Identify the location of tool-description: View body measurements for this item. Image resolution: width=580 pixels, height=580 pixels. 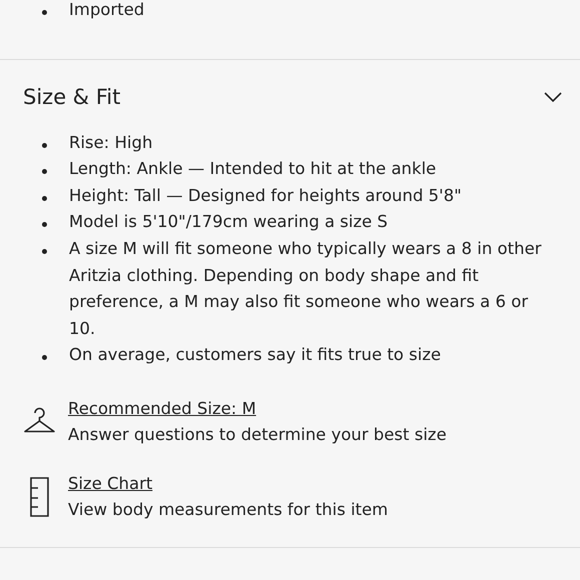
(228, 509).